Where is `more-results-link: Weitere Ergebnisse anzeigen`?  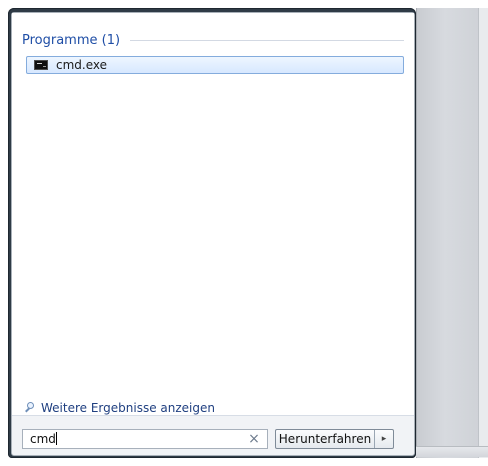 more-results-link: Weitere Ergebnisse anzeigen is located at coordinates (119, 408).